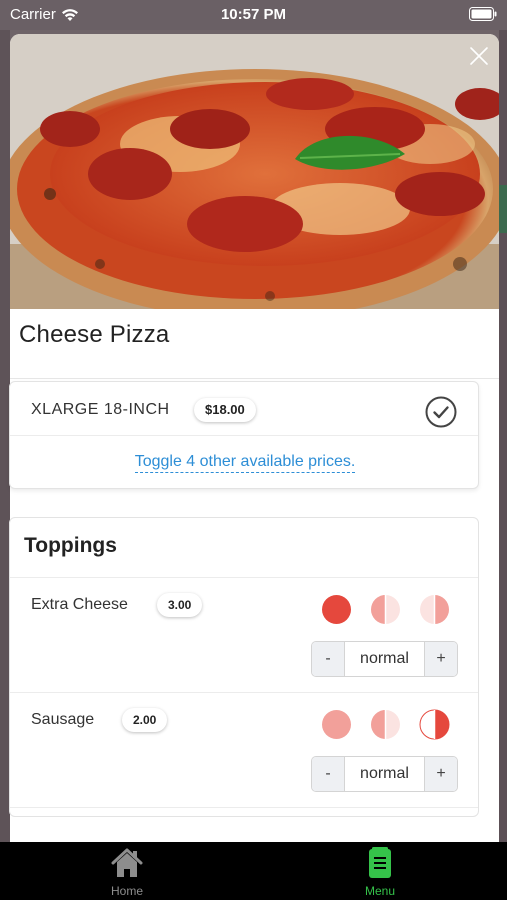 The height and width of the screenshot is (900, 507). Describe the element at coordinates (145, 720) in the screenshot. I see `topping-price-badge: 2.00` at that location.